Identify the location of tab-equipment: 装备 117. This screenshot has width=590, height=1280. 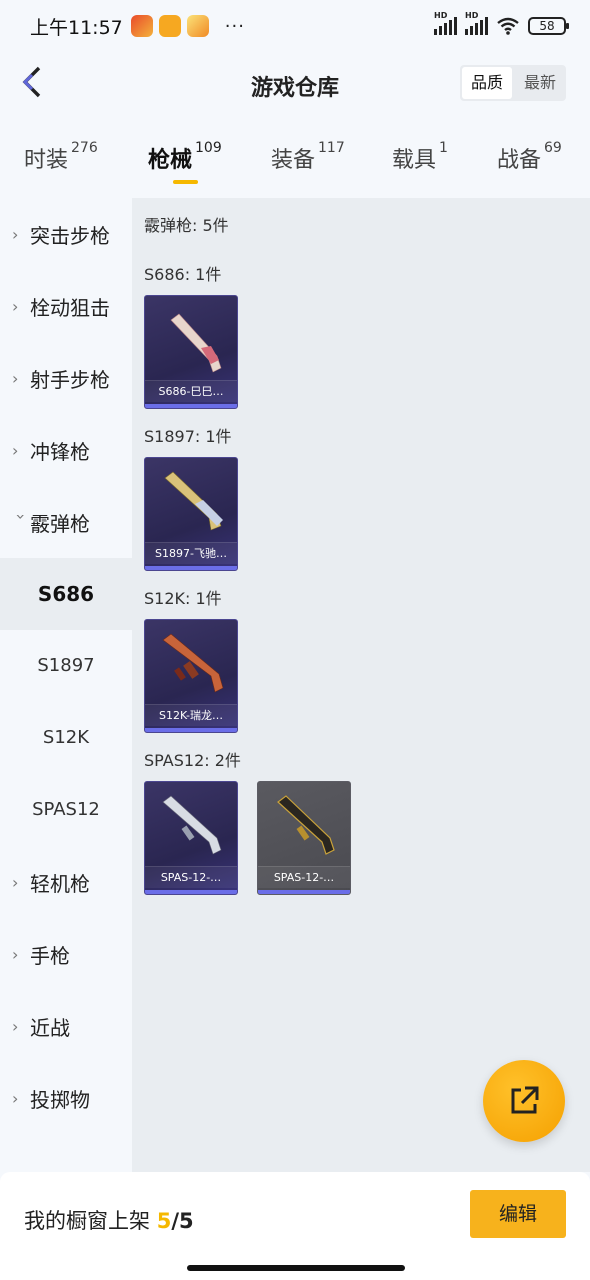
(308, 157).